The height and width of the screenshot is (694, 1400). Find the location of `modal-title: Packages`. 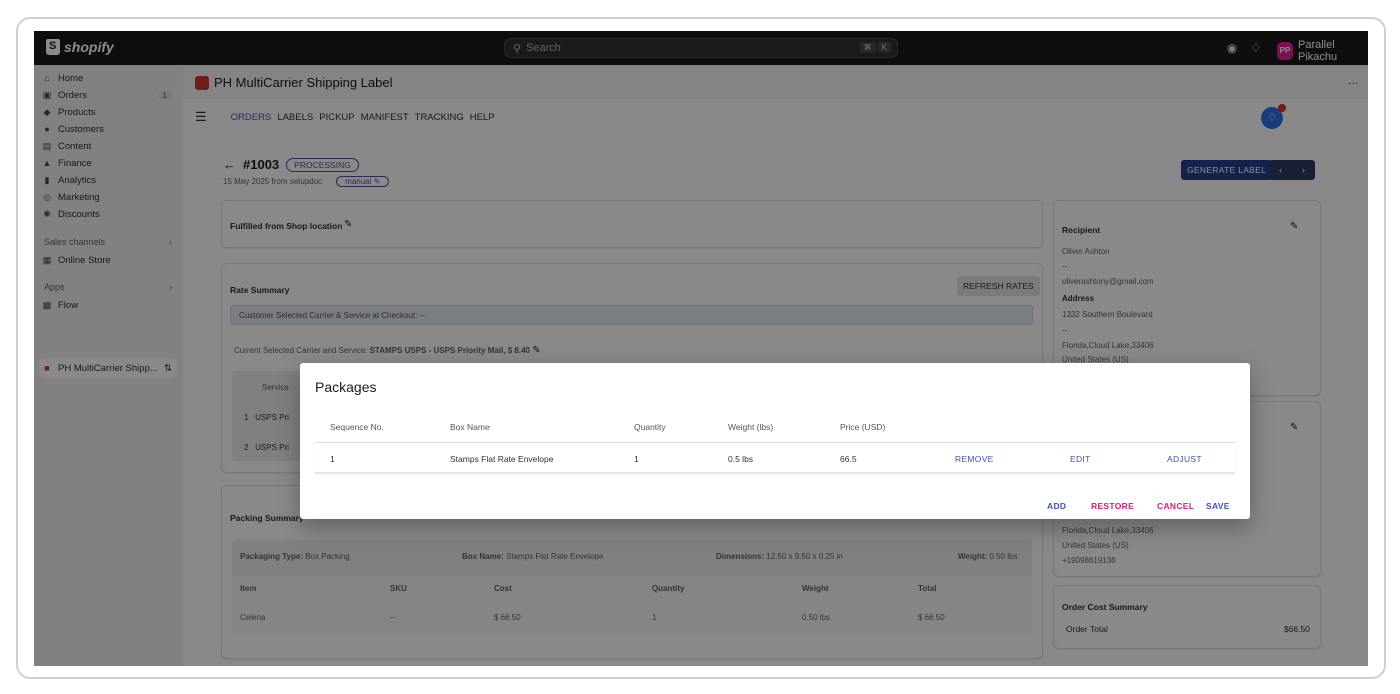

modal-title: Packages is located at coordinates (346, 387).